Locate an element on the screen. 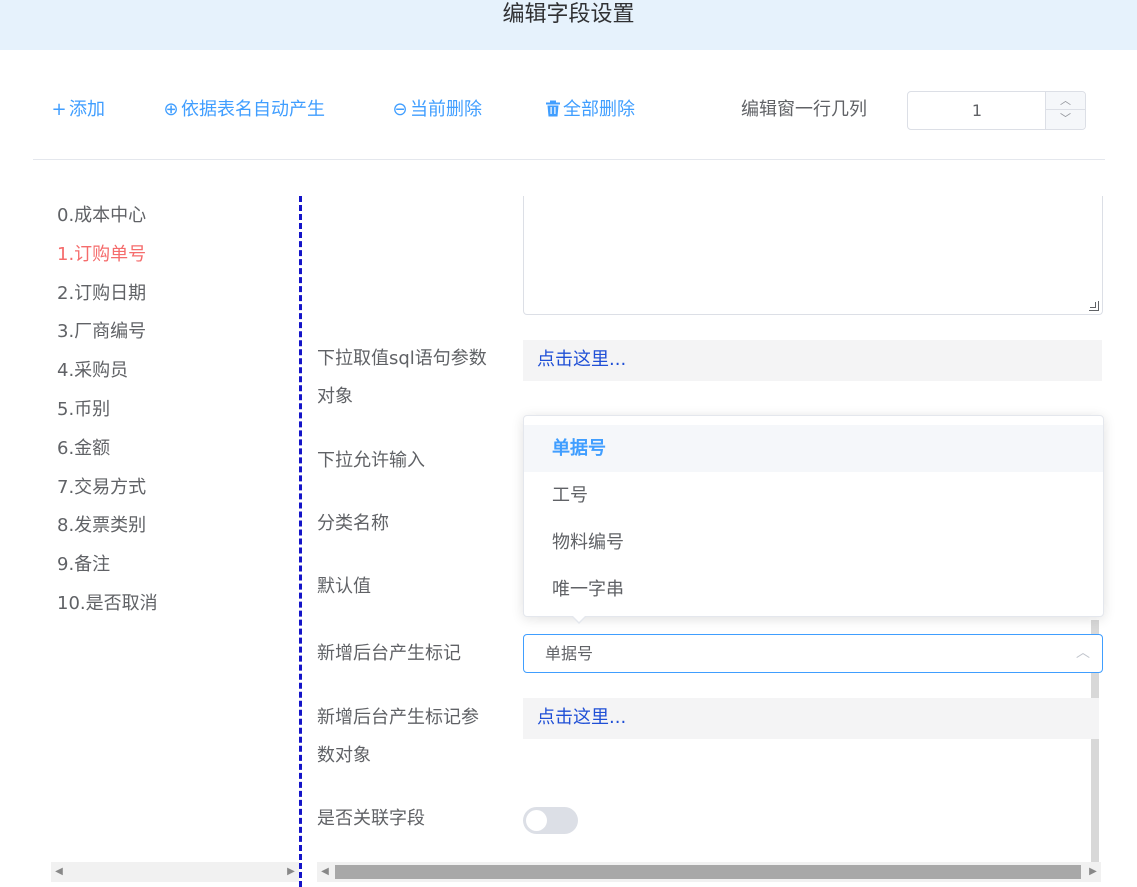  switch-knob is located at coordinates (536, 820).